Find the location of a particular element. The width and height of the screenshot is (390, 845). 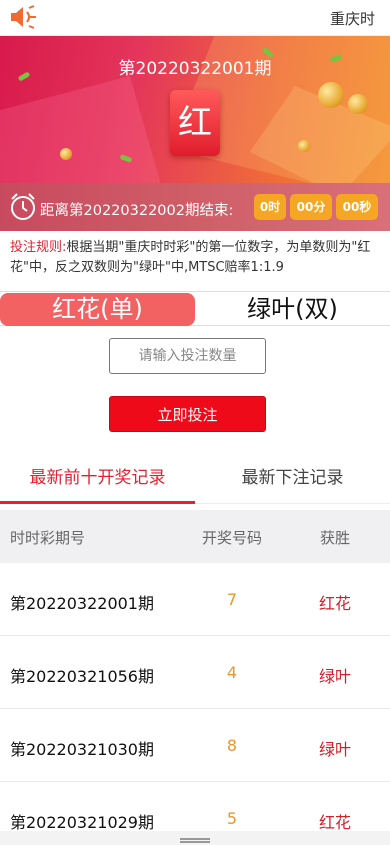

table-row: 第20220321030期 8 绿叶 is located at coordinates (195, 745).